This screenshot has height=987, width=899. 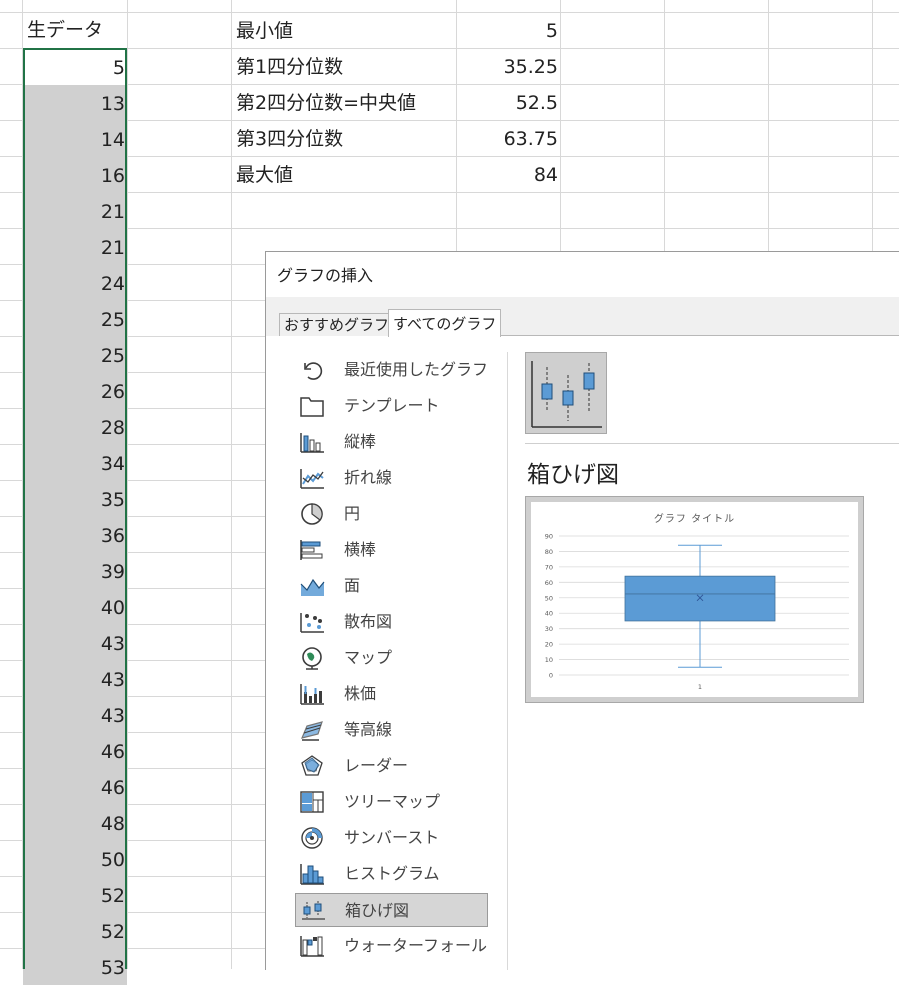 What do you see at coordinates (312, 694) in the screenshot?
I see `stock-chart-icon` at bounding box center [312, 694].